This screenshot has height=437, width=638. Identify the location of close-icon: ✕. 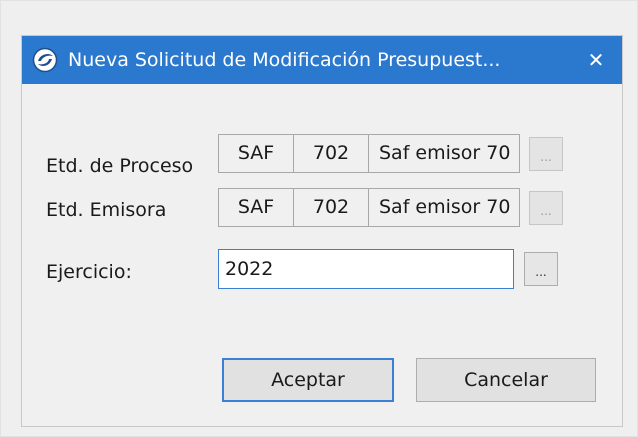
(596, 60).